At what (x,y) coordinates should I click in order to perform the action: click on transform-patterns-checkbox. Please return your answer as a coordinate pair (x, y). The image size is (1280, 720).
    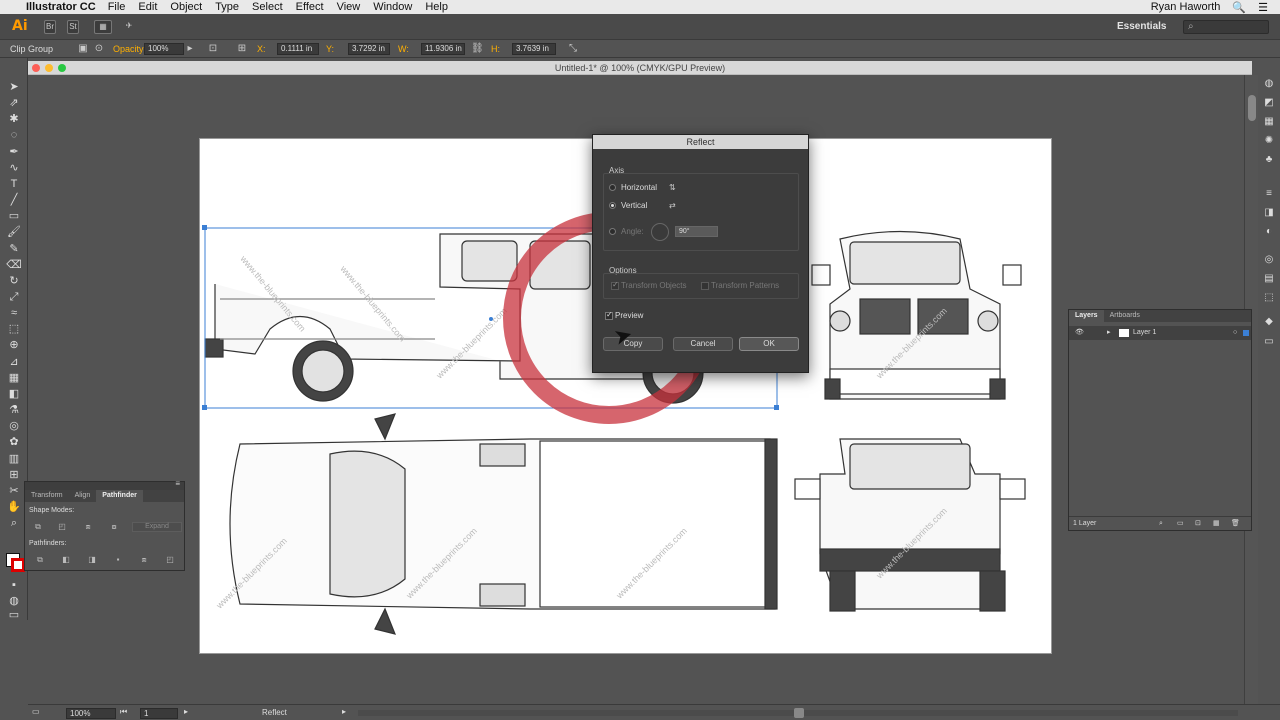
    Looking at the image, I should click on (705, 286).